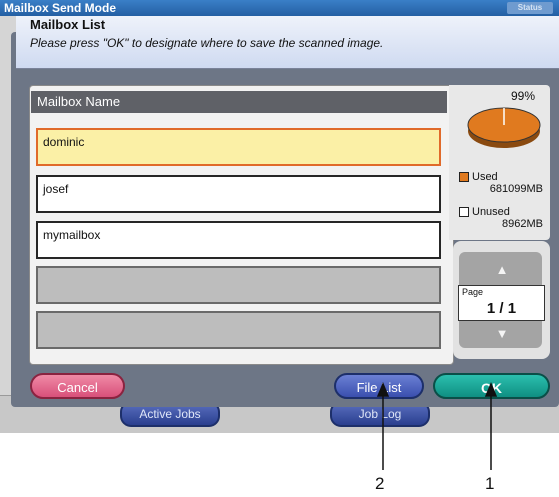 Image resolution: width=559 pixels, height=497 pixels. Describe the element at coordinates (380, 483) in the screenshot. I see `callout-label: 2` at that location.